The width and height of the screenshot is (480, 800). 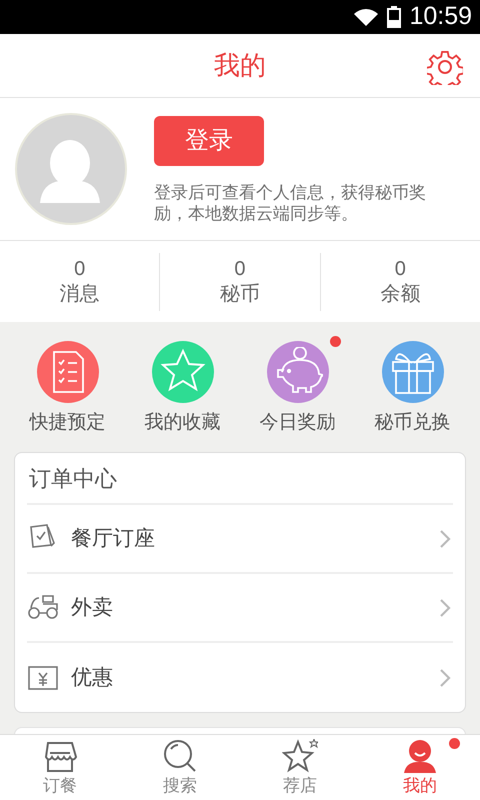 What do you see at coordinates (60, 757) in the screenshot?
I see `storefront-icon` at bounding box center [60, 757].